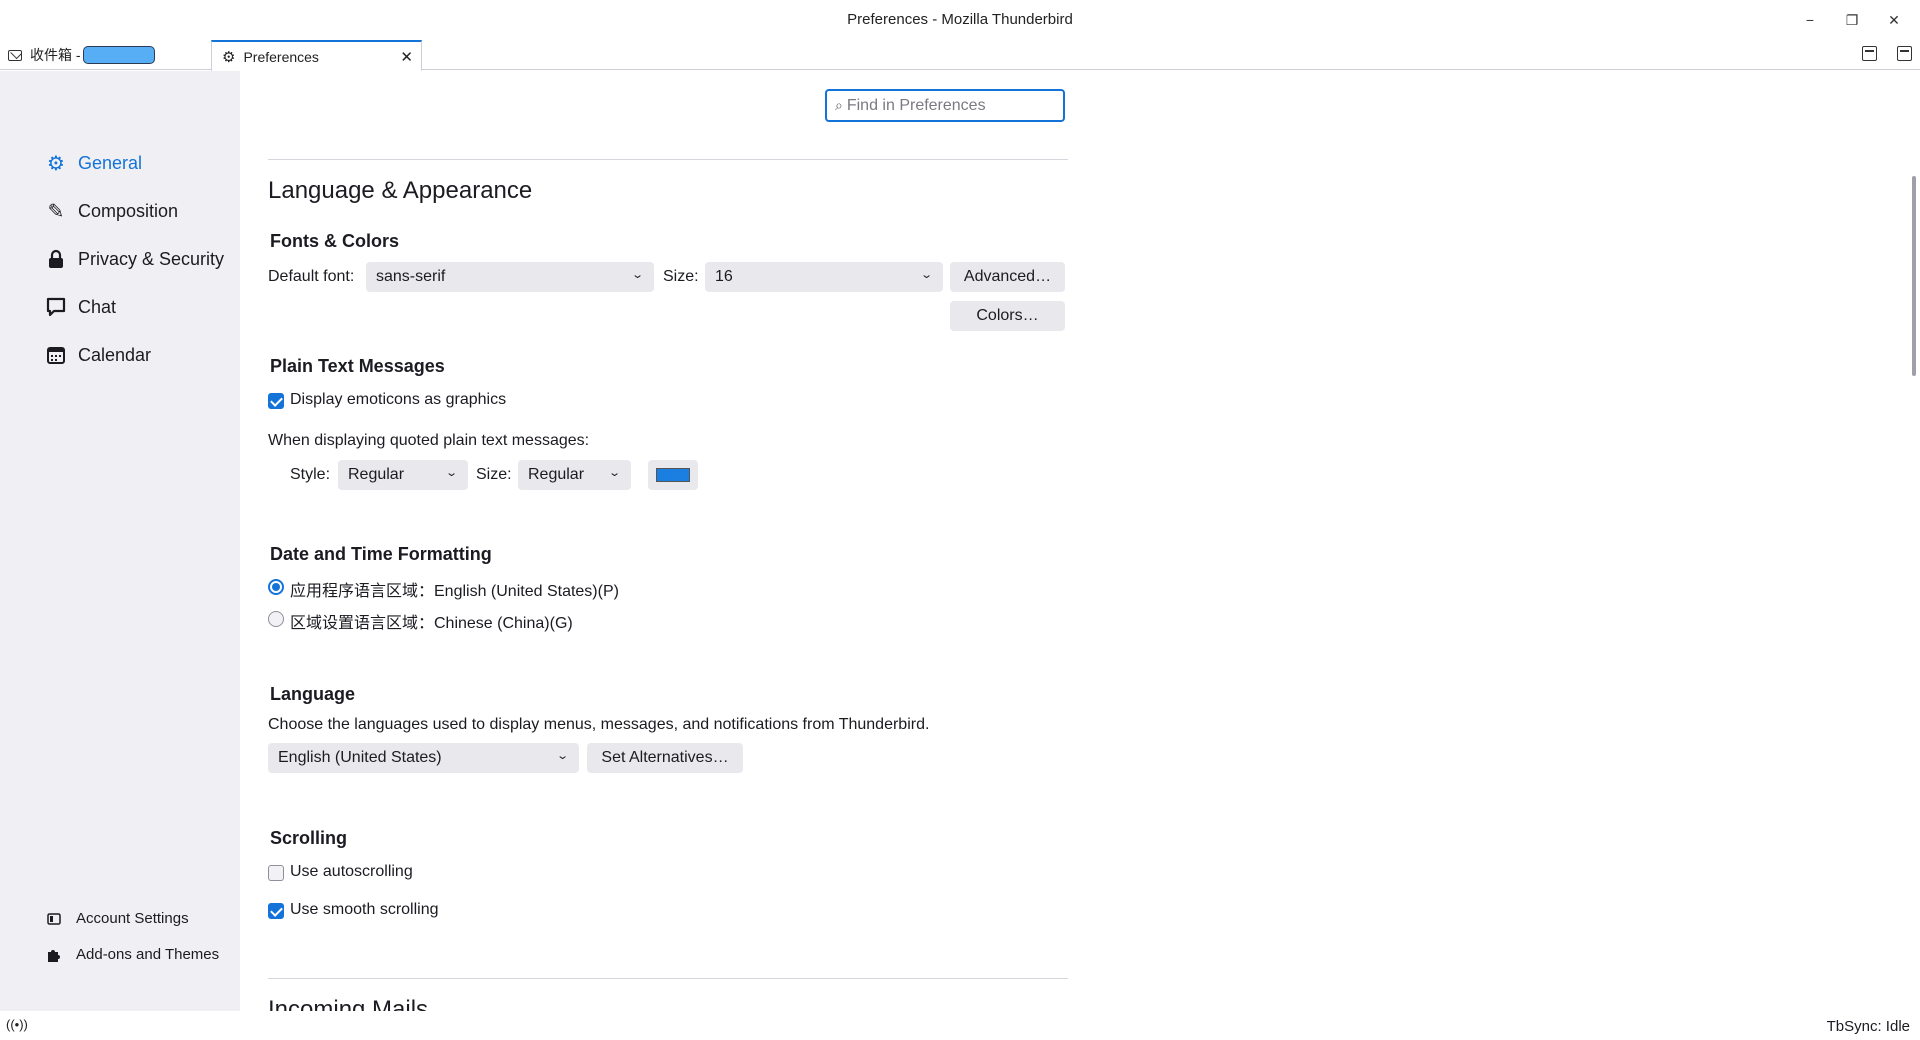 This screenshot has height=1040, width=1920. Describe the element at coordinates (128, 210) in the screenshot. I see `category-label: Composition` at that location.